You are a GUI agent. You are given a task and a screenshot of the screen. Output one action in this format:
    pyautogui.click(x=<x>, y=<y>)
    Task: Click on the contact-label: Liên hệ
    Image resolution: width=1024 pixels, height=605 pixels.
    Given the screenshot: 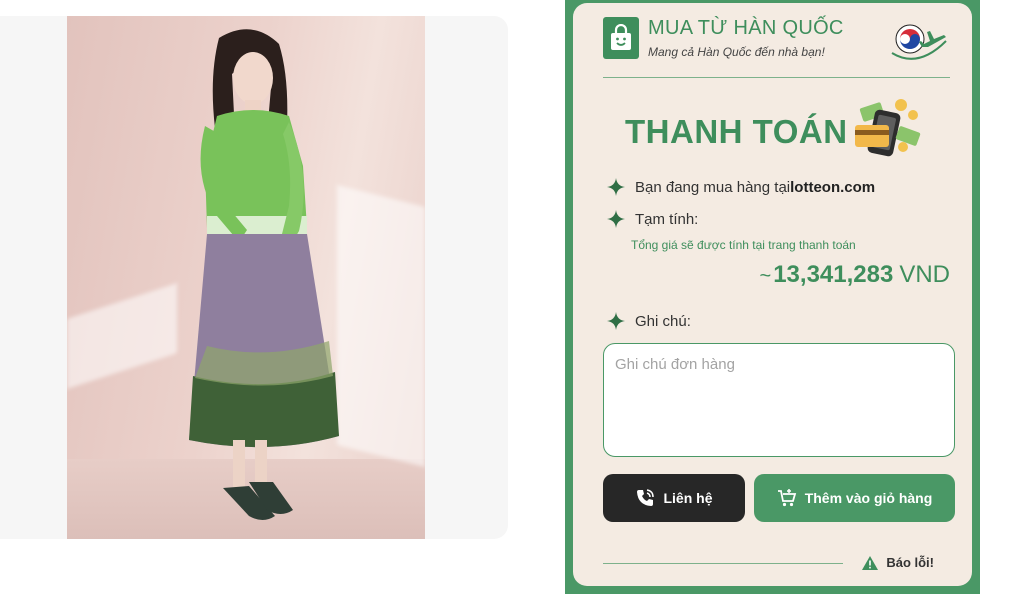 What is the action you would take?
    pyautogui.click(x=688, y=498)
    